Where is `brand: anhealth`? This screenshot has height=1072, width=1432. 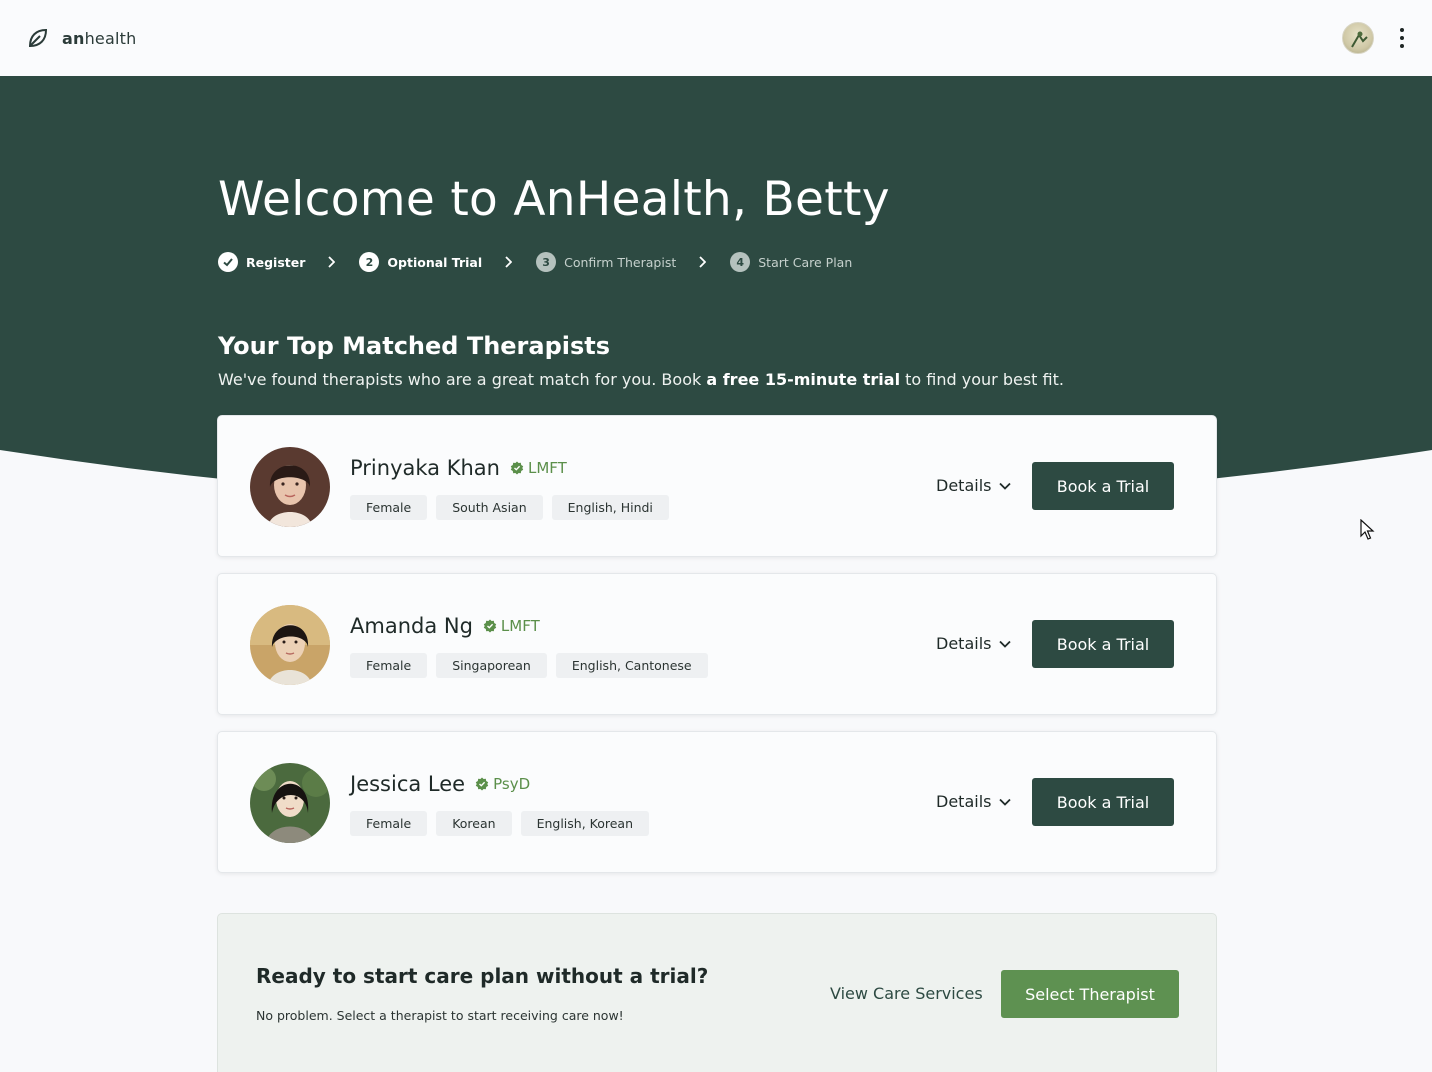
brand: anhealth is located at coordinates (81, 38).